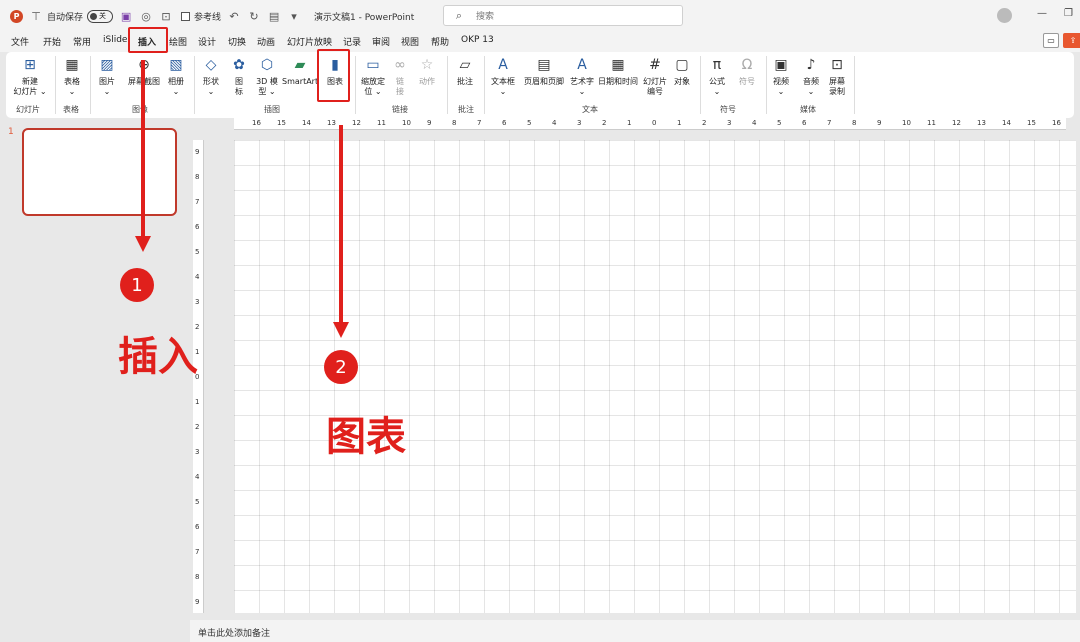 The image size is (1080, 642). I want to click on redo-icon: ↻, so click(254, 16).